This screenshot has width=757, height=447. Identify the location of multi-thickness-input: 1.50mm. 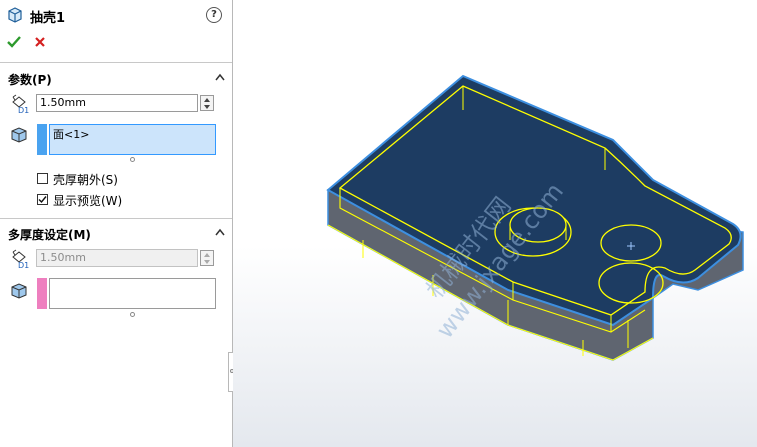
(117, 258).